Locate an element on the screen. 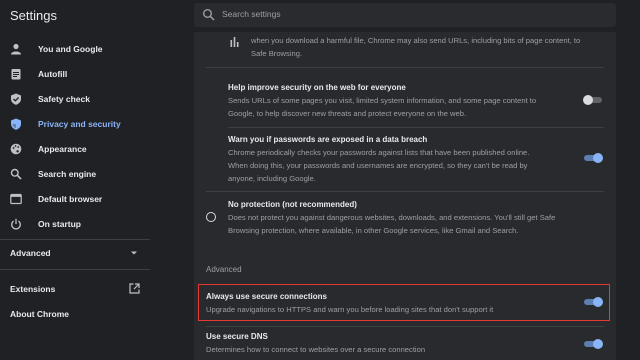 Image resolution: width=640 pixels, height=360 pixels. advanced-section-header: Advanced is located at coordinates (224, 269).